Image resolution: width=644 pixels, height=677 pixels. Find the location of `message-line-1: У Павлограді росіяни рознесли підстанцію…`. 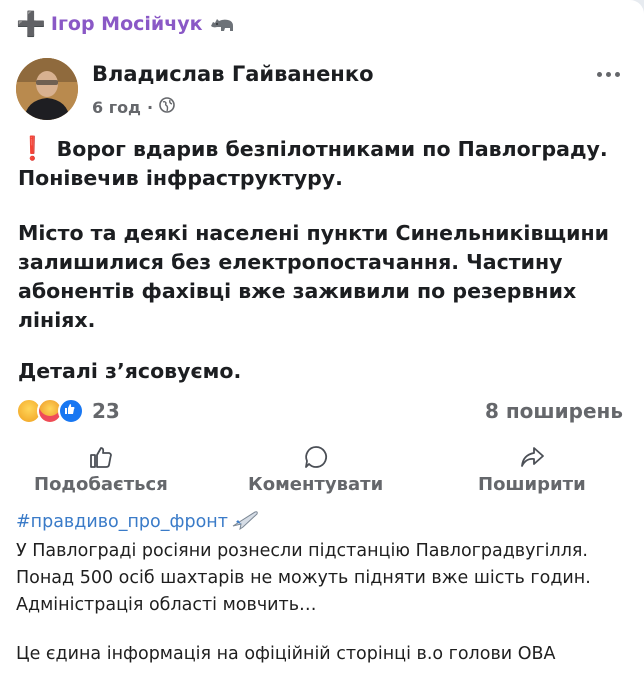

message-line-1: У Павлограді росіяни рознесли підстанцію… is located at coordinates (302, 551).